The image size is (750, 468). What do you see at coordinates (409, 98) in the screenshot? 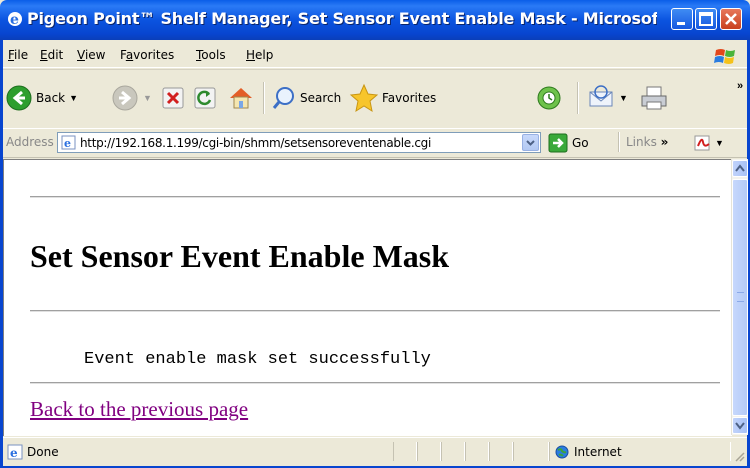
I see `favorites-label: Favorites` at bounding box center [409, 98].